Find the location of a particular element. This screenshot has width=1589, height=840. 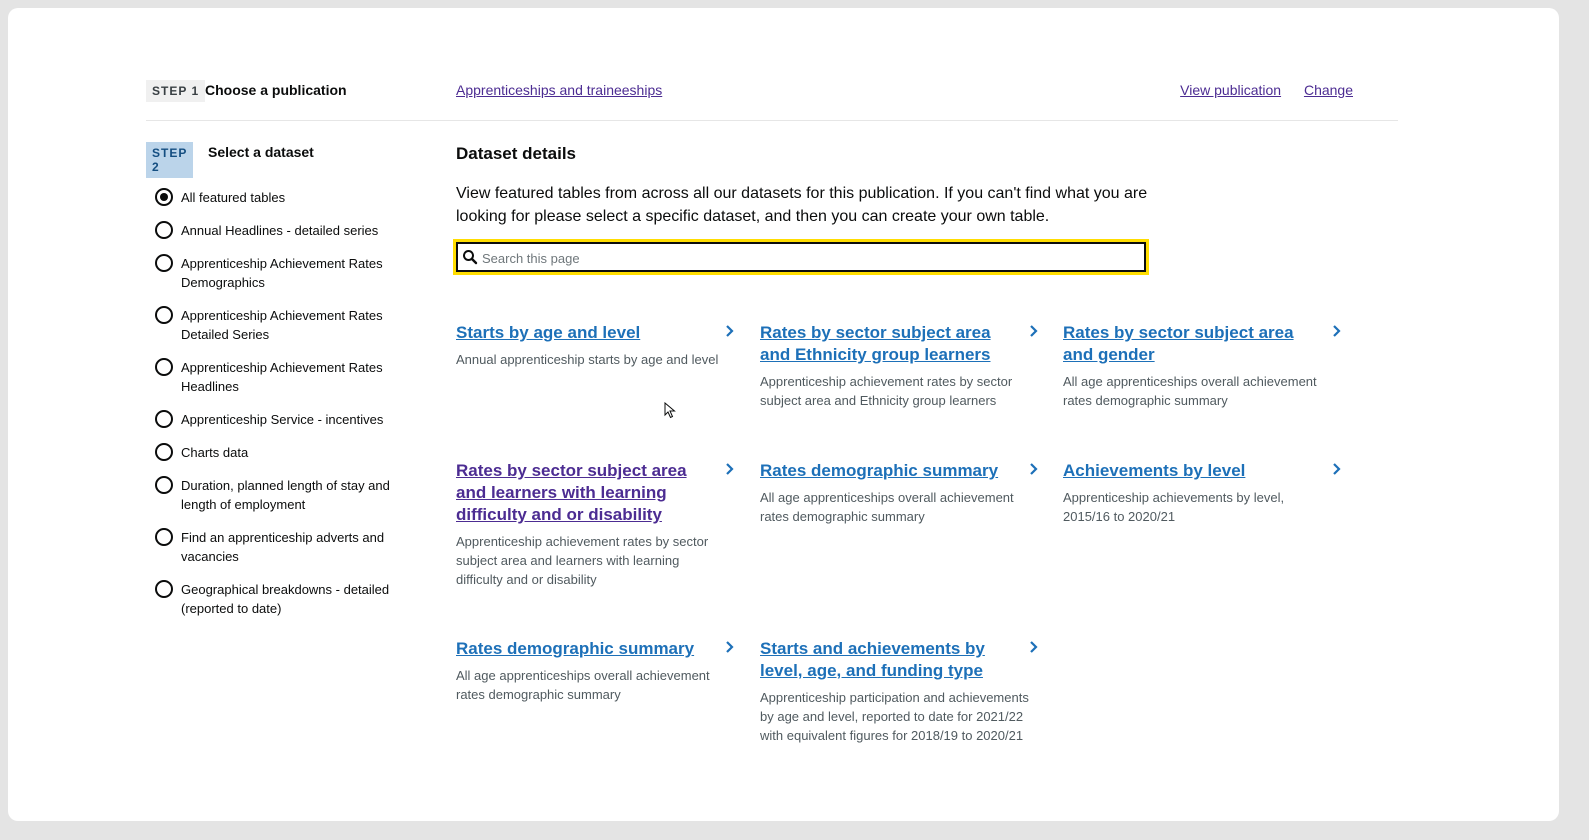

change-publication-link: Change is located at coordinates (1328, 90).